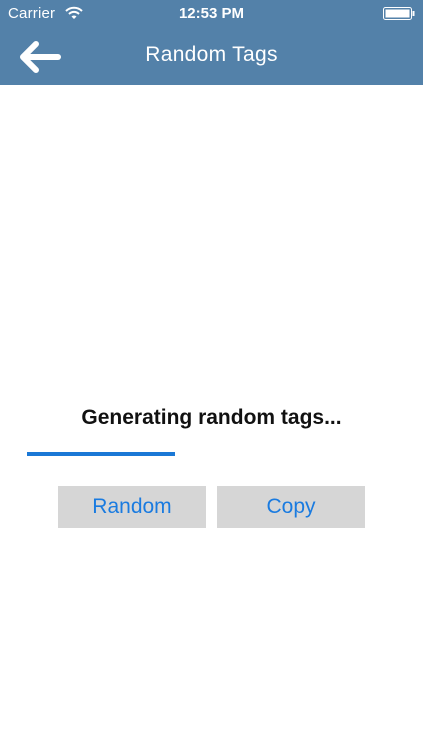 This screenshot has width=423, height=750. I want to click on page-title: Random Tags, so click(211, 54).